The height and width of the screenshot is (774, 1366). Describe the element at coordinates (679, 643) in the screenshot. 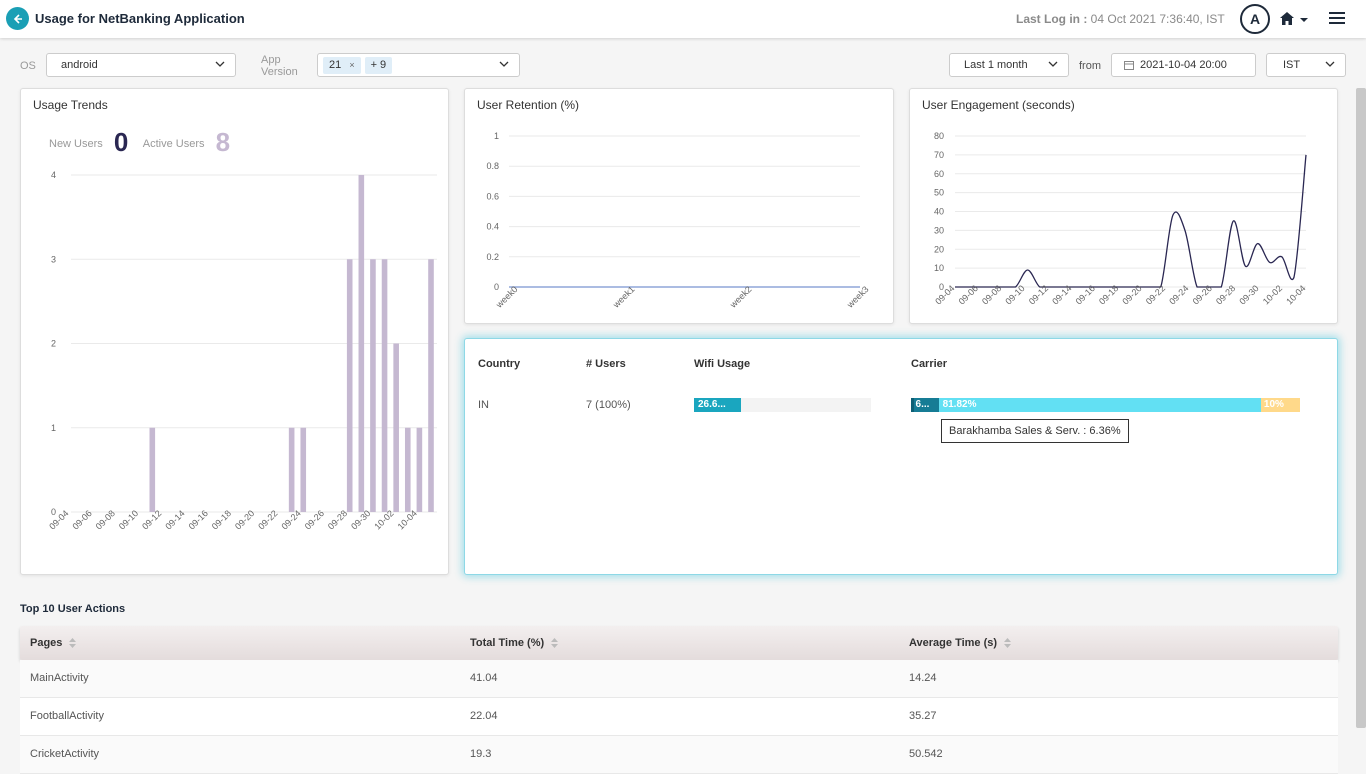

I see `table-header: Pages Total Time (%) Average Time (s)` at that location.